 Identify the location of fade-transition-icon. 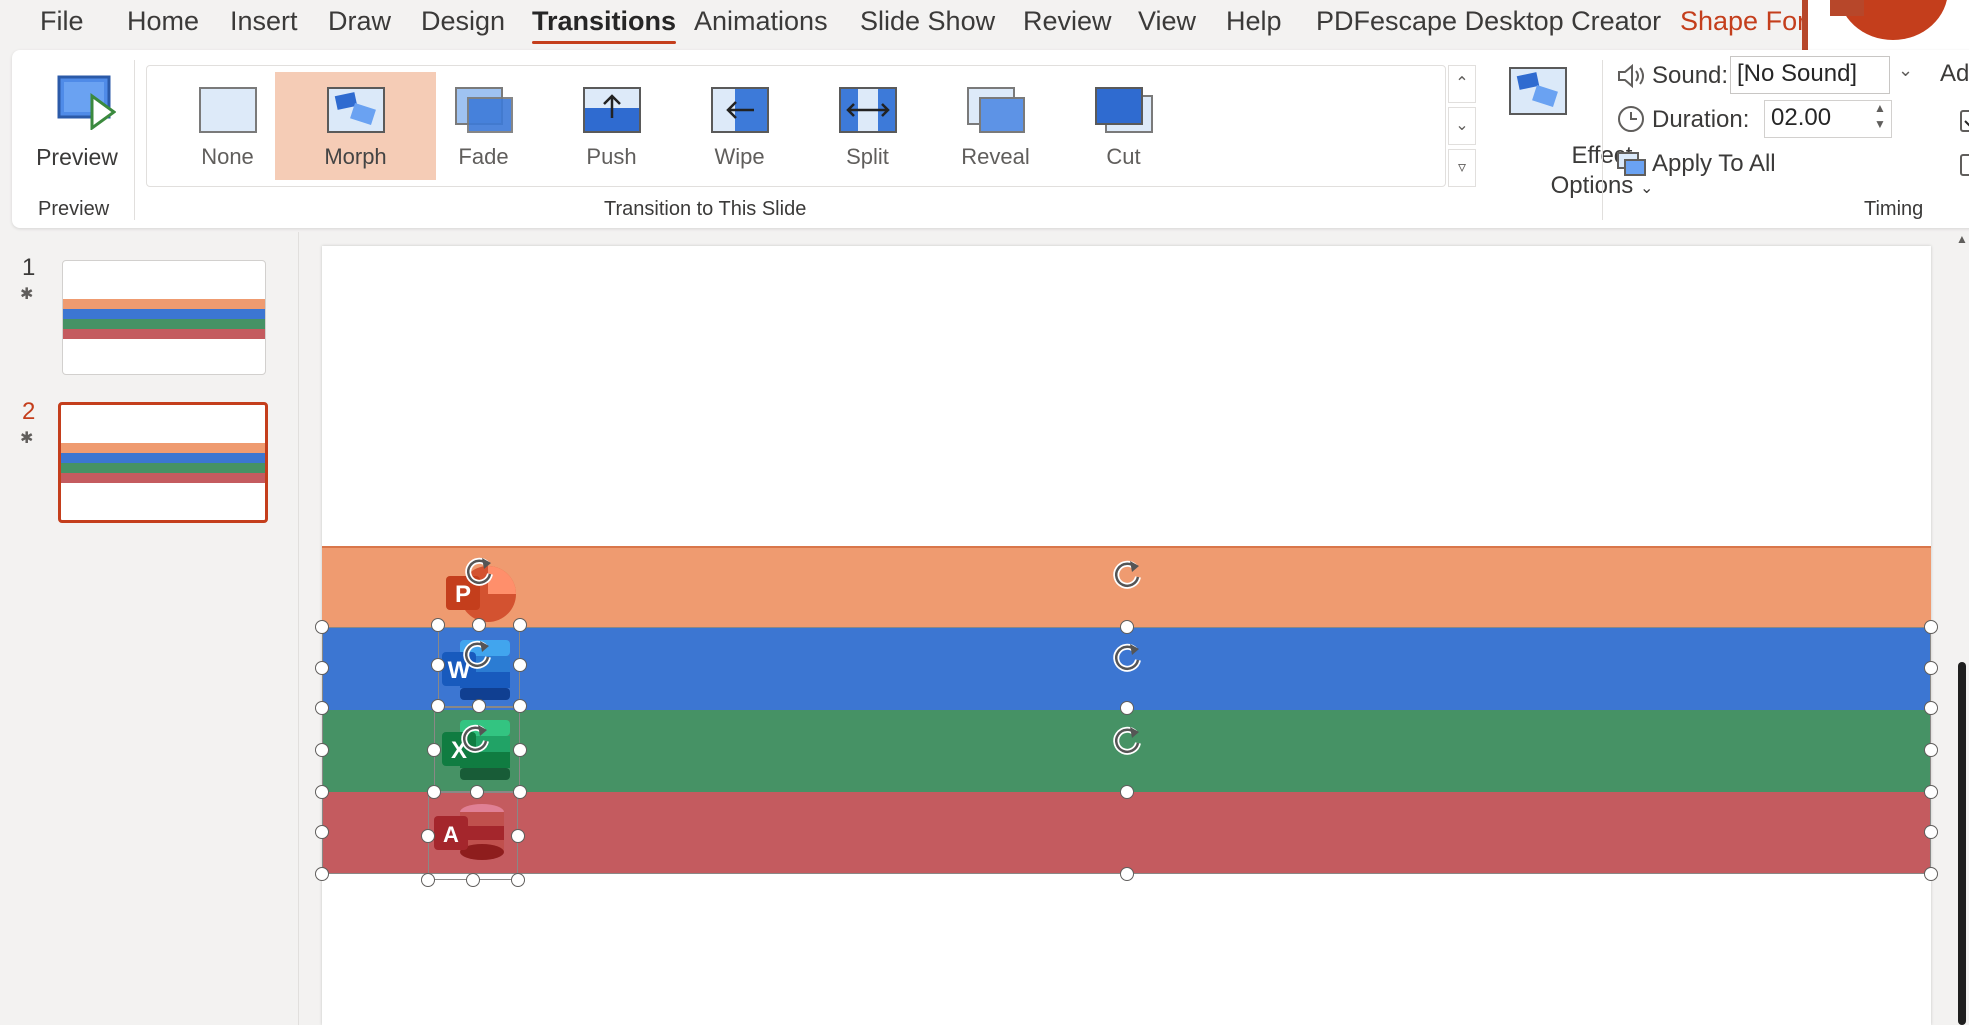
(483, 110).